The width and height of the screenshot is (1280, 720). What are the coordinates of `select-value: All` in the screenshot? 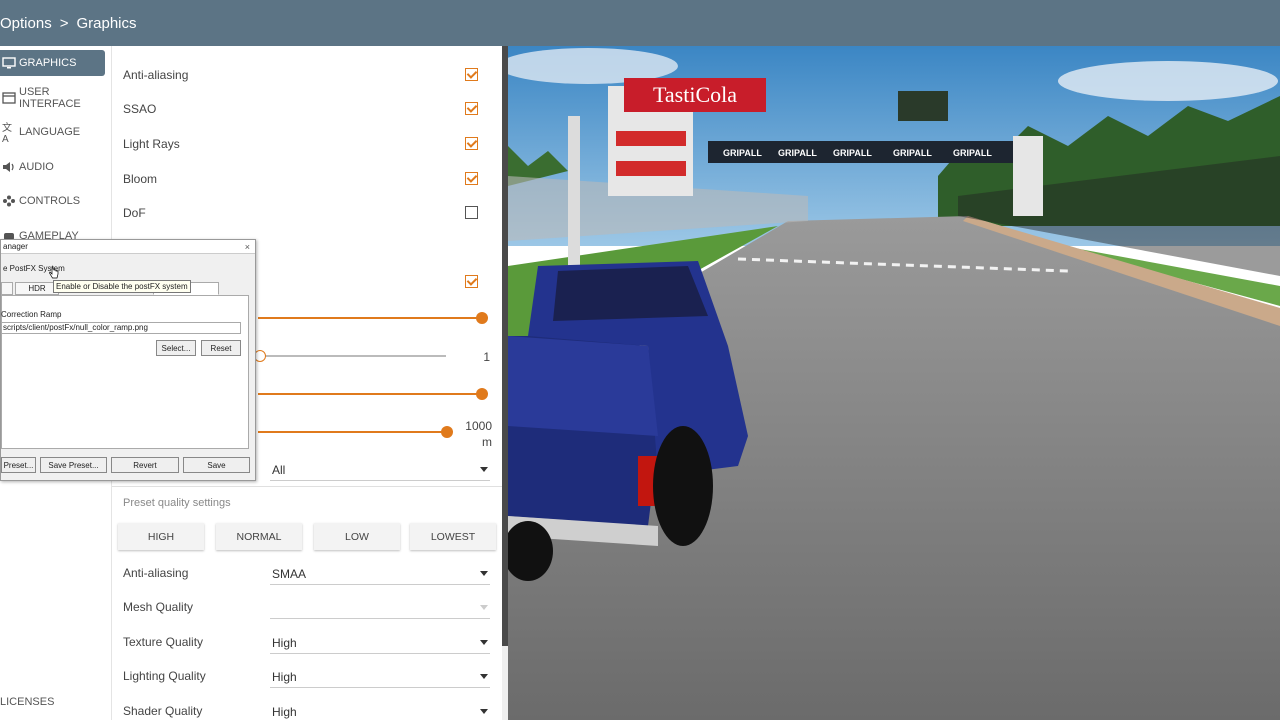 It's located at (279, 469).